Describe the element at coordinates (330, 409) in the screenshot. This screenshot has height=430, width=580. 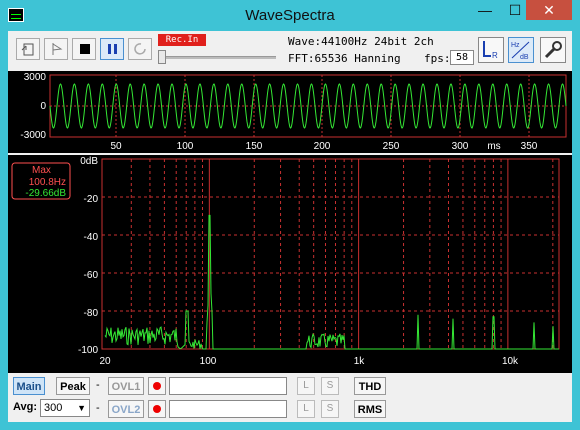
I see `ovl2-s-button: S` at that location.